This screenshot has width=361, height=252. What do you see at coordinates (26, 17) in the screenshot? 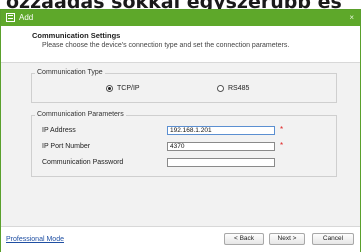
I see `dialog-title: Add` at bounding box center [26, 17].